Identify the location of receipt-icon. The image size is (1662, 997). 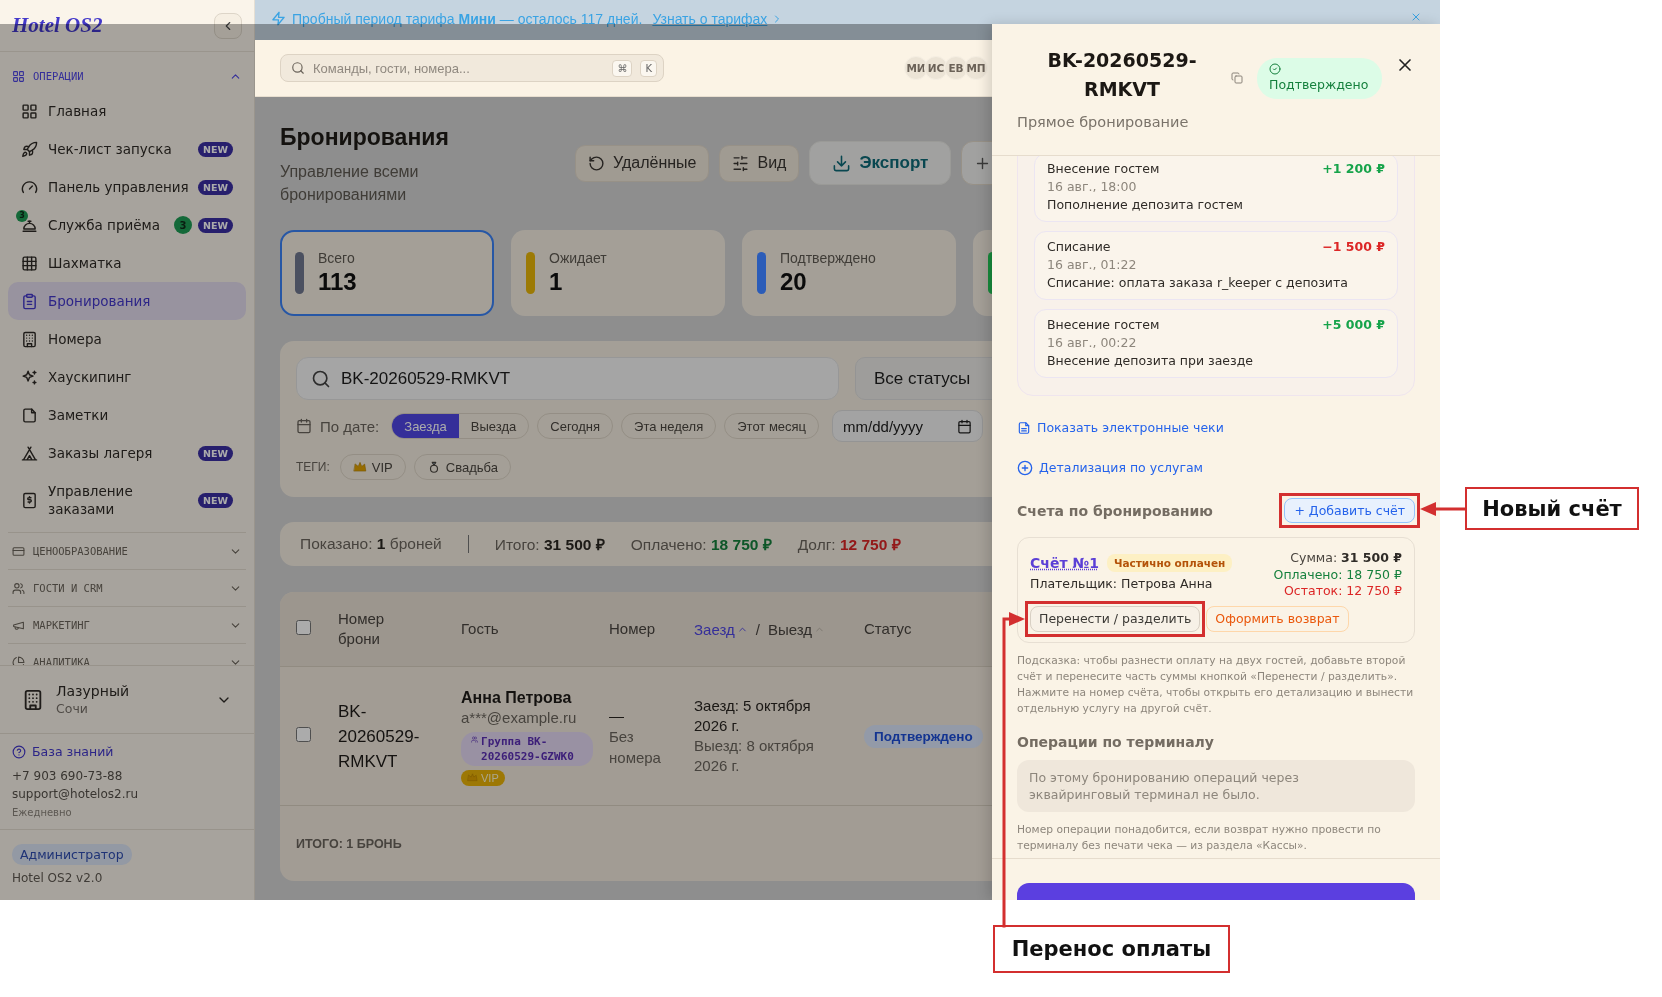
(29, 500).